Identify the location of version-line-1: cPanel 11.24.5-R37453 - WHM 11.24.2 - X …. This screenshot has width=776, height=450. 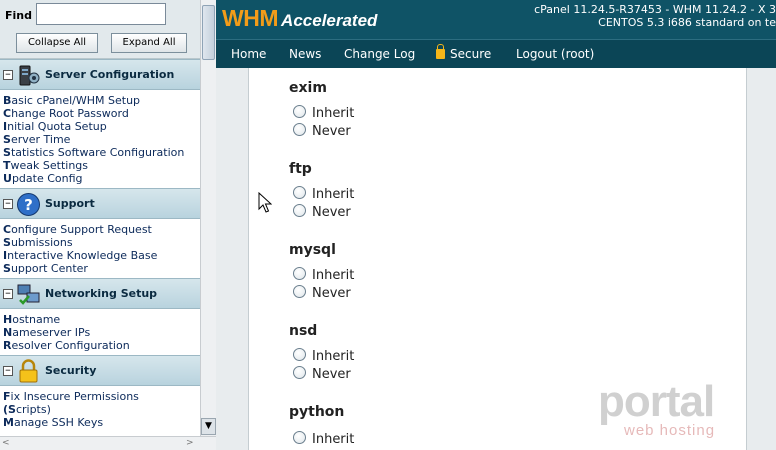
(655, 9).